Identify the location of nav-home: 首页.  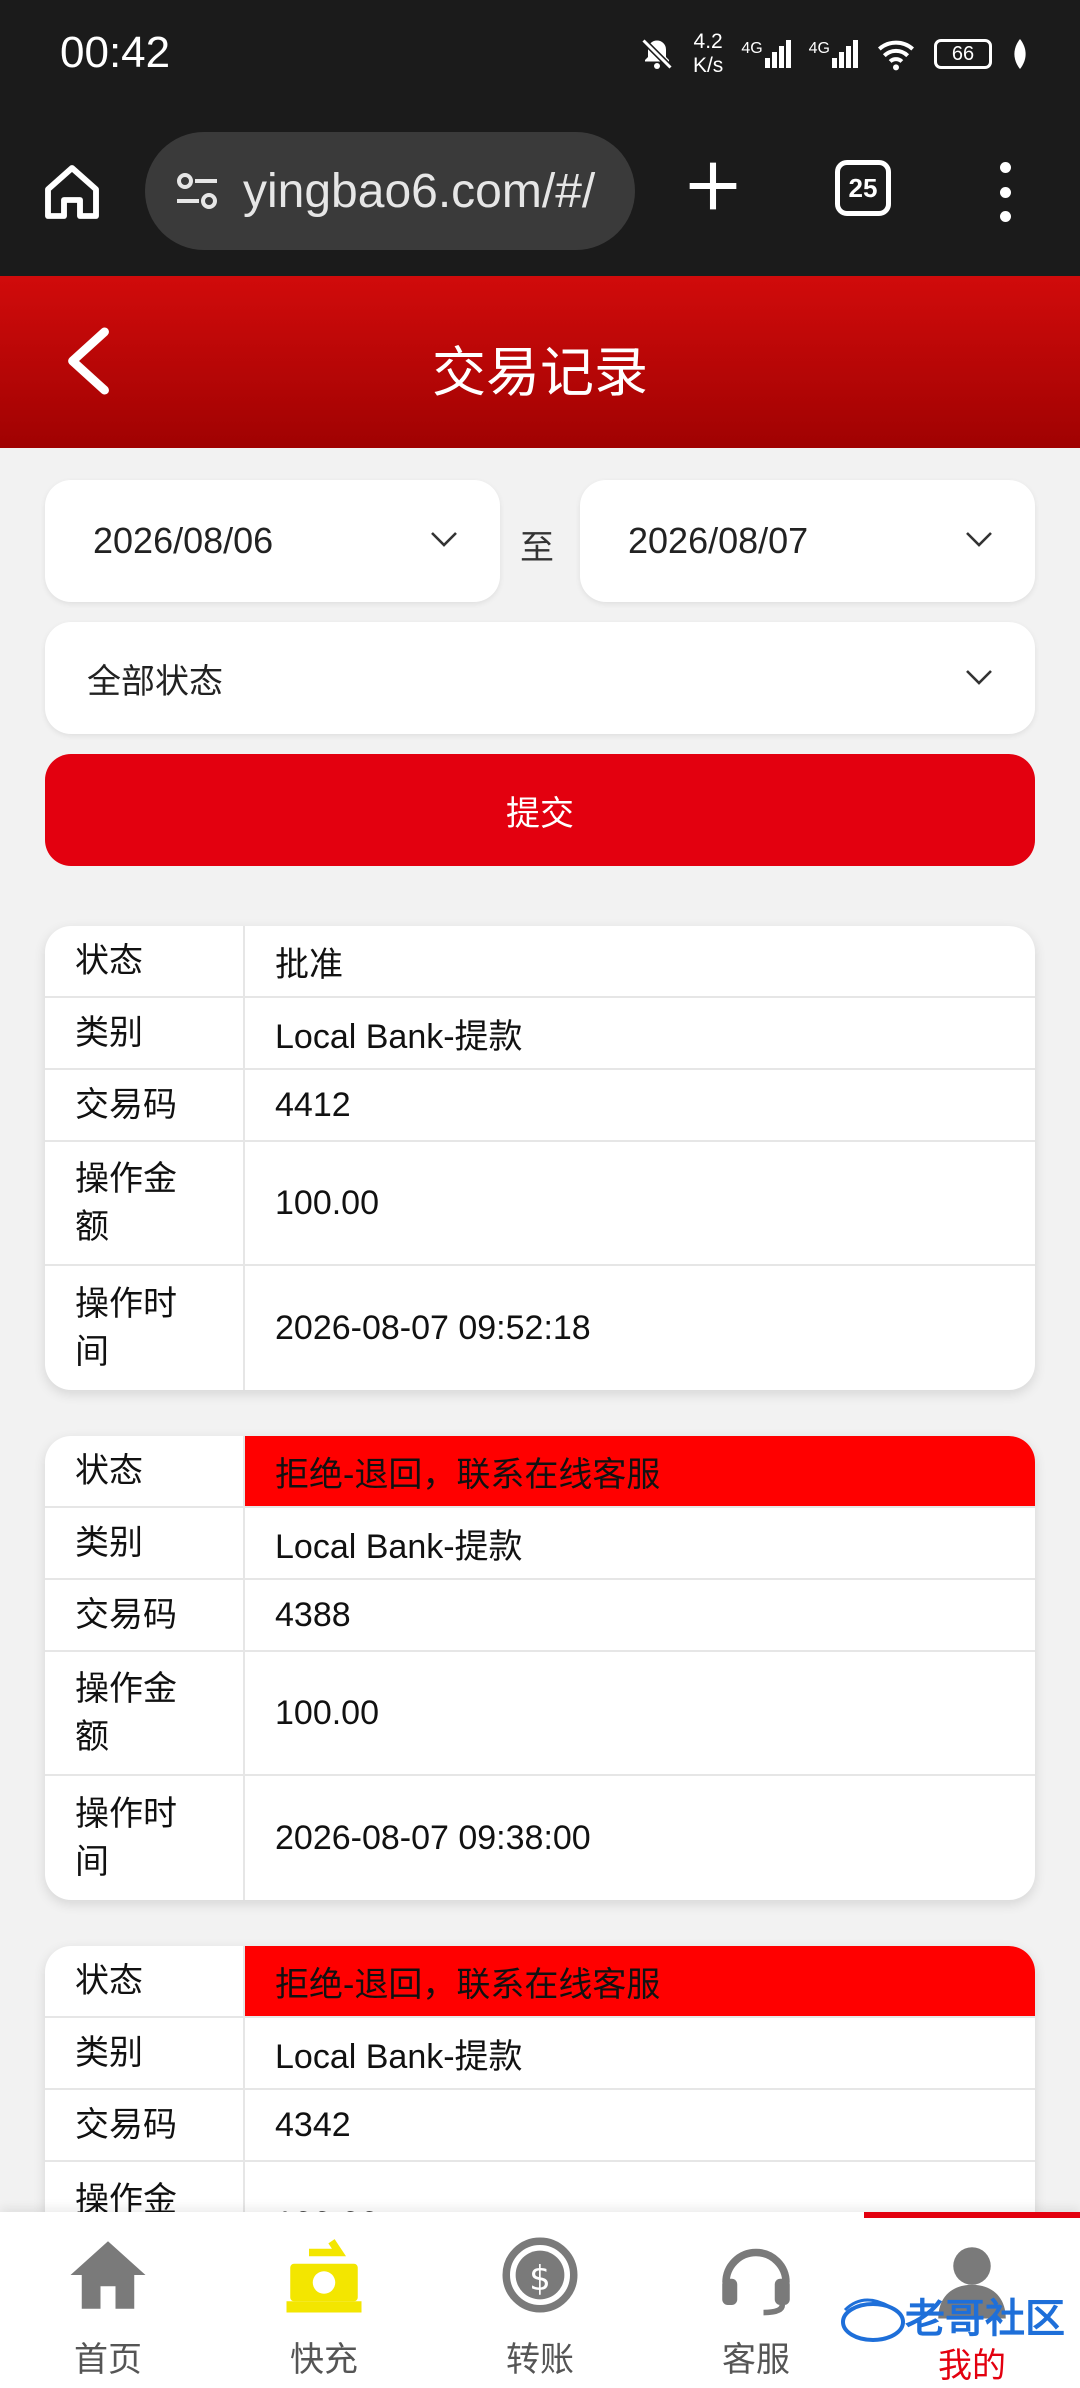
(108, 2300).